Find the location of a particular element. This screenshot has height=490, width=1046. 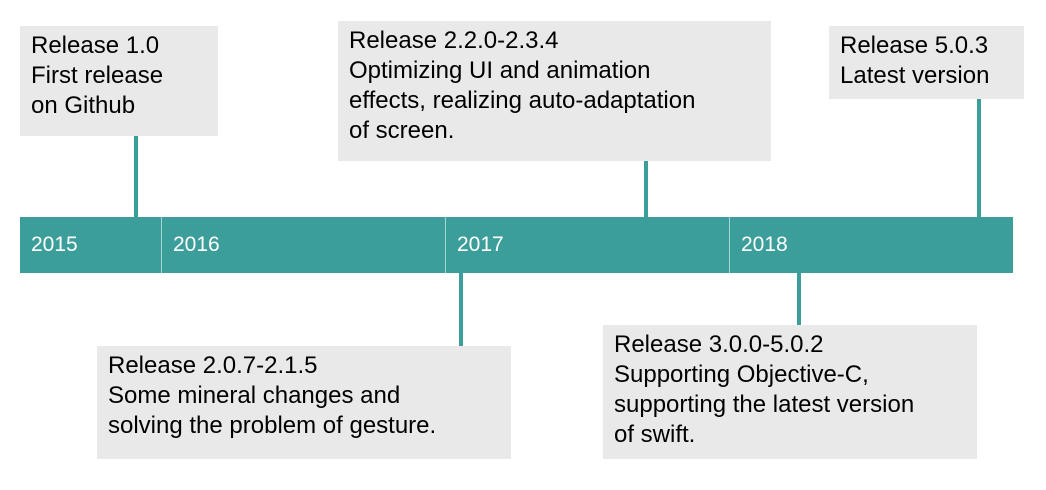

release-title: Release 2.0.7-2.1.5 is located at coordinates (213, 365).